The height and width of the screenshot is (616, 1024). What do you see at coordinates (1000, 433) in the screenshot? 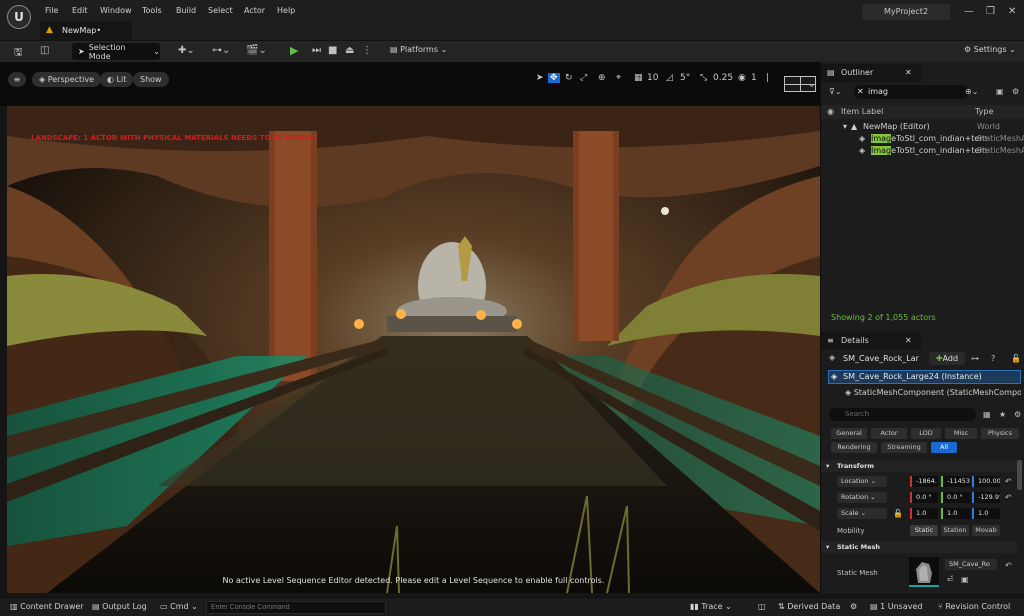
I see `category-physics: Physics` at bounding box center [1000, 433].